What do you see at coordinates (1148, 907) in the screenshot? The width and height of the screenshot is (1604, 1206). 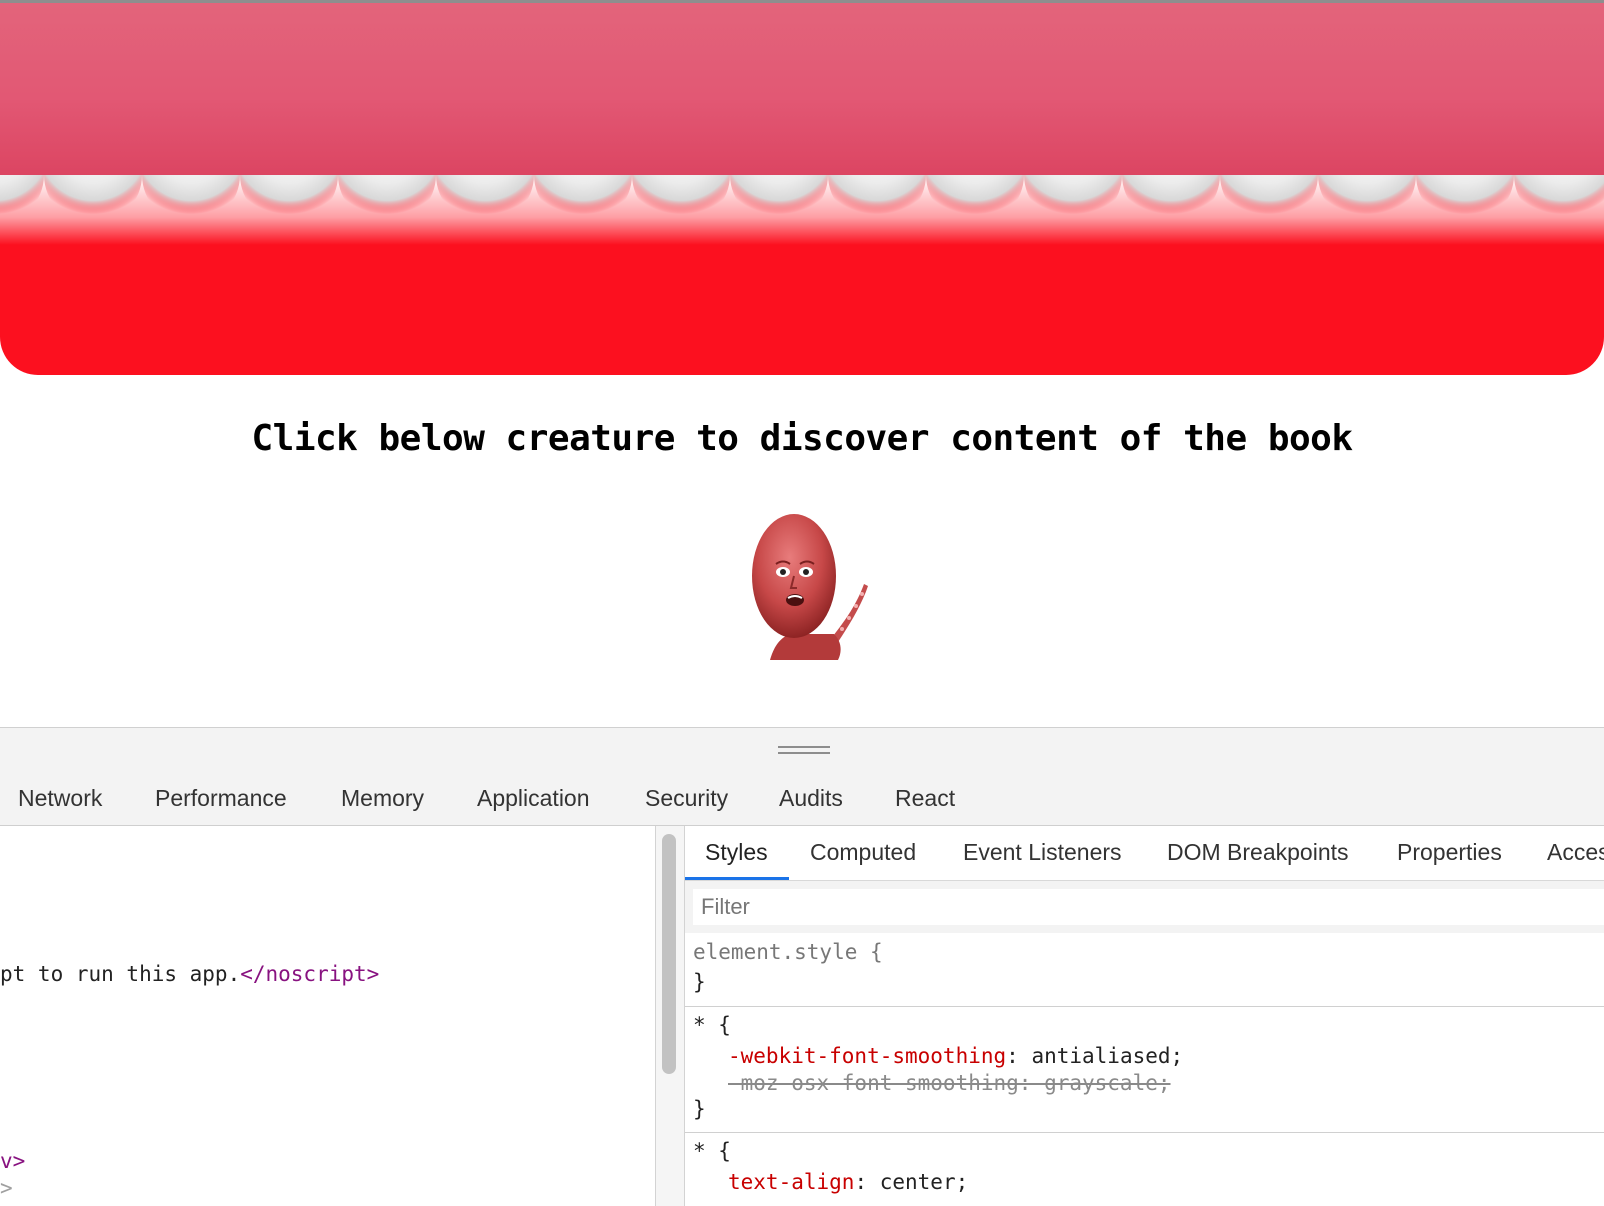 I see `styles-filter-input` at bounding box center [1148, 907].